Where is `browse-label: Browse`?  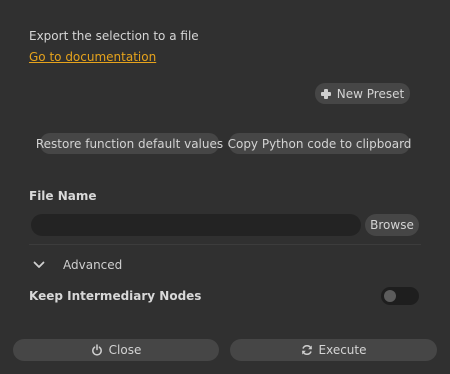 browse-label: Browse is located at coordinates (392, 225).